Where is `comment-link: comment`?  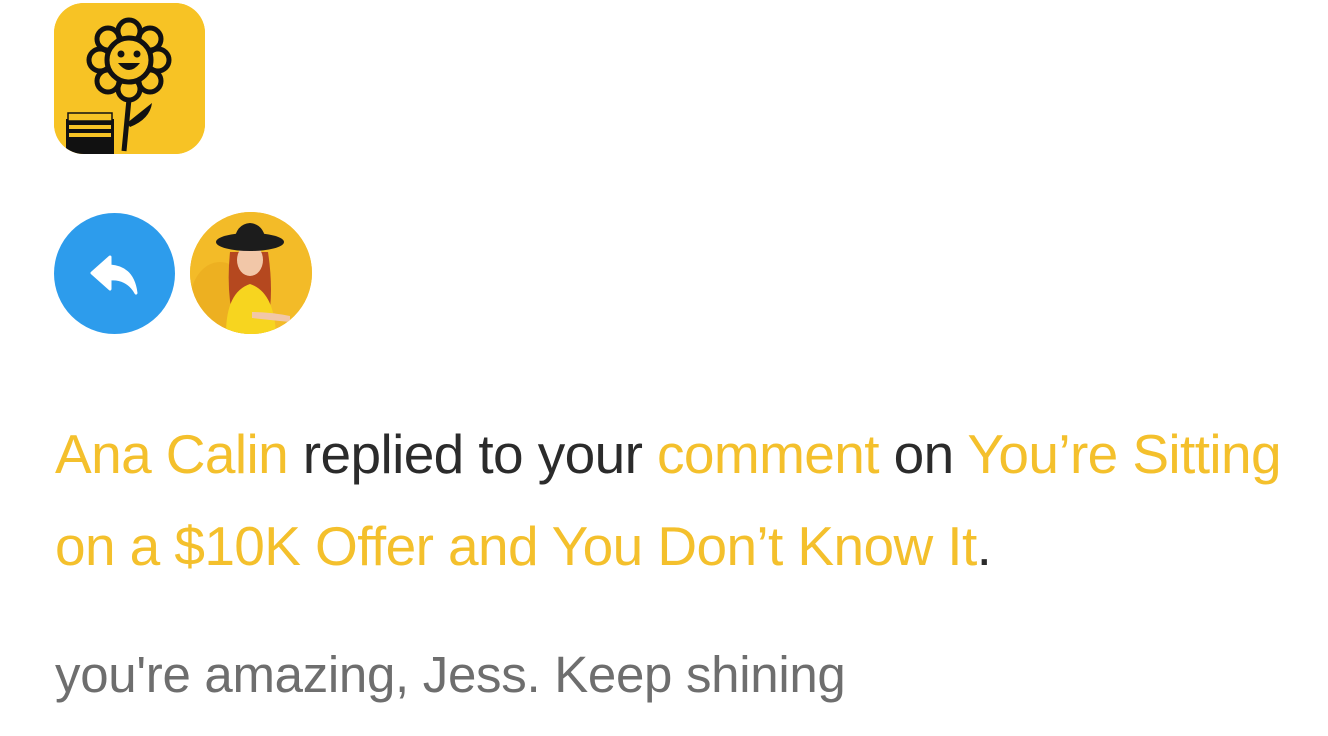
comment-link: comment is located at coordinates (768, 454).